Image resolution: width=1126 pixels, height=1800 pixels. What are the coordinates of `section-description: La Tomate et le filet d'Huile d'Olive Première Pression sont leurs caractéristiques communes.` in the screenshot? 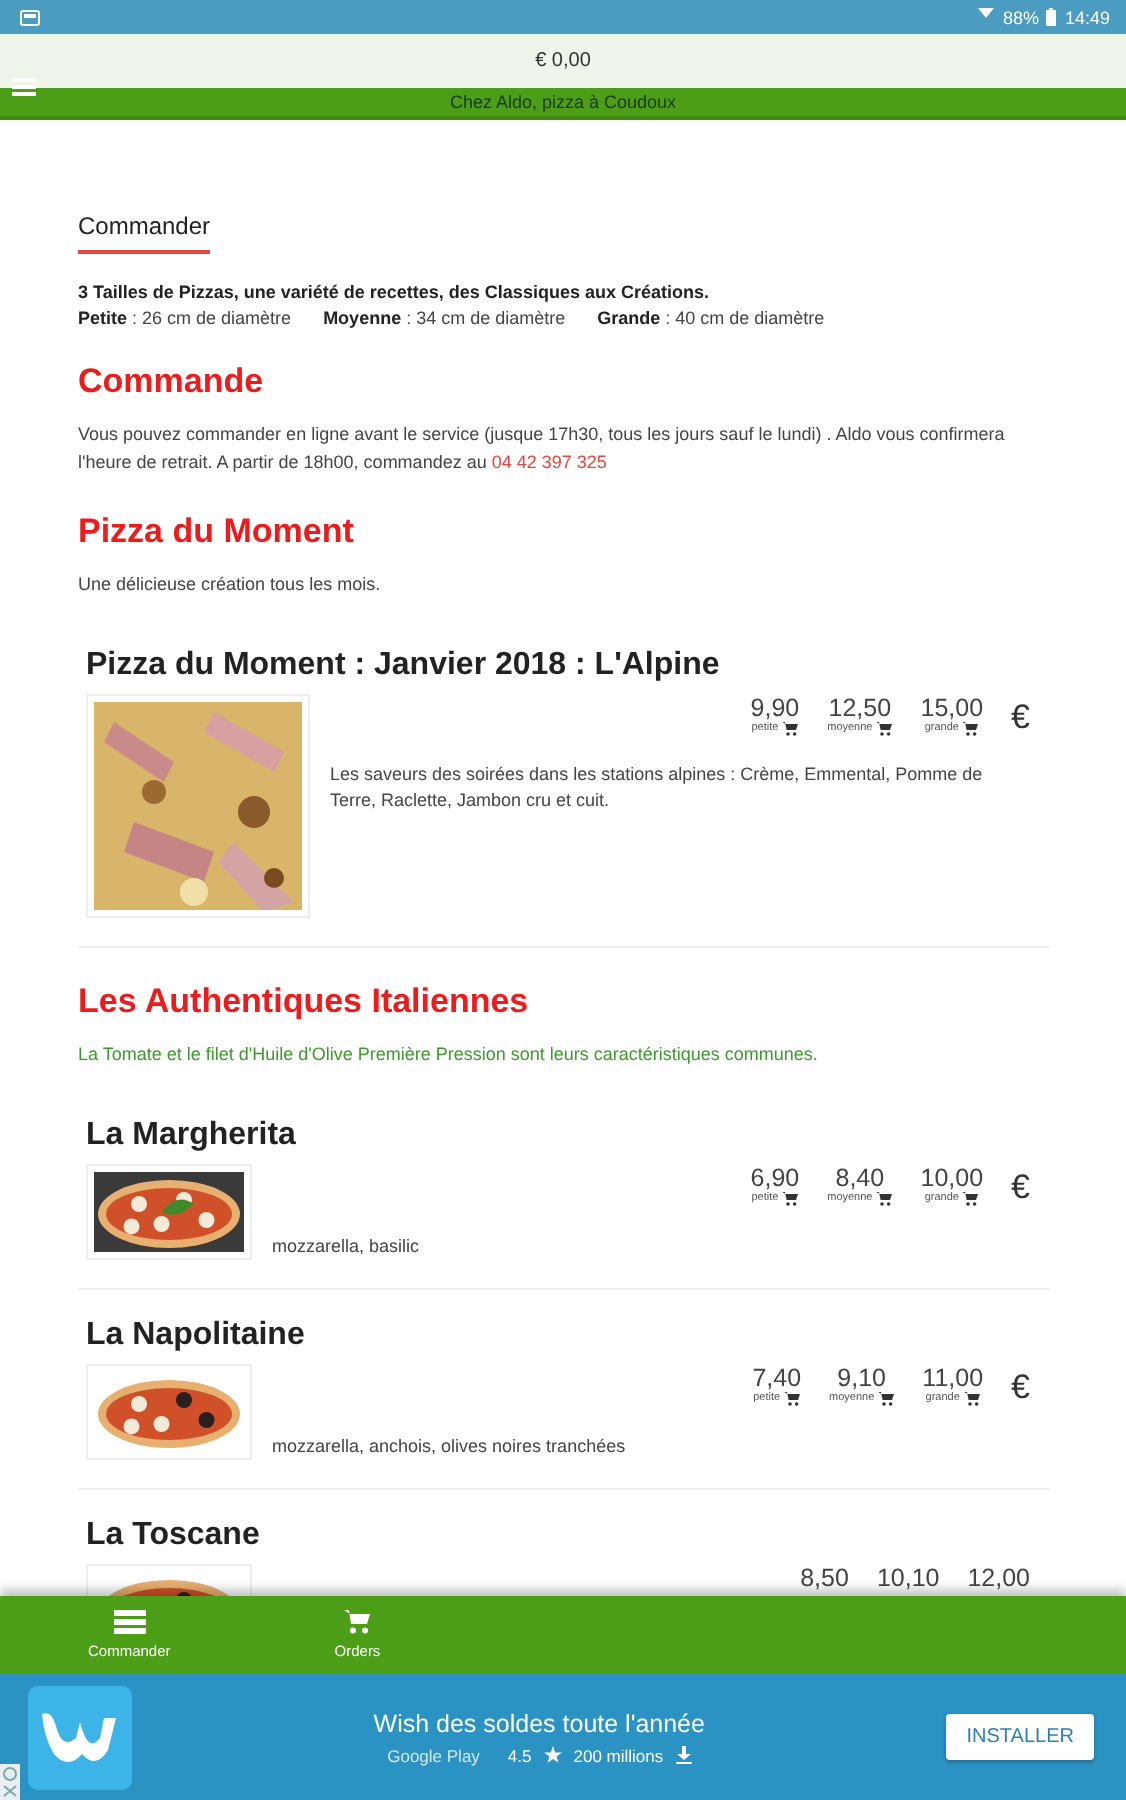 It's located at (449, 1054).